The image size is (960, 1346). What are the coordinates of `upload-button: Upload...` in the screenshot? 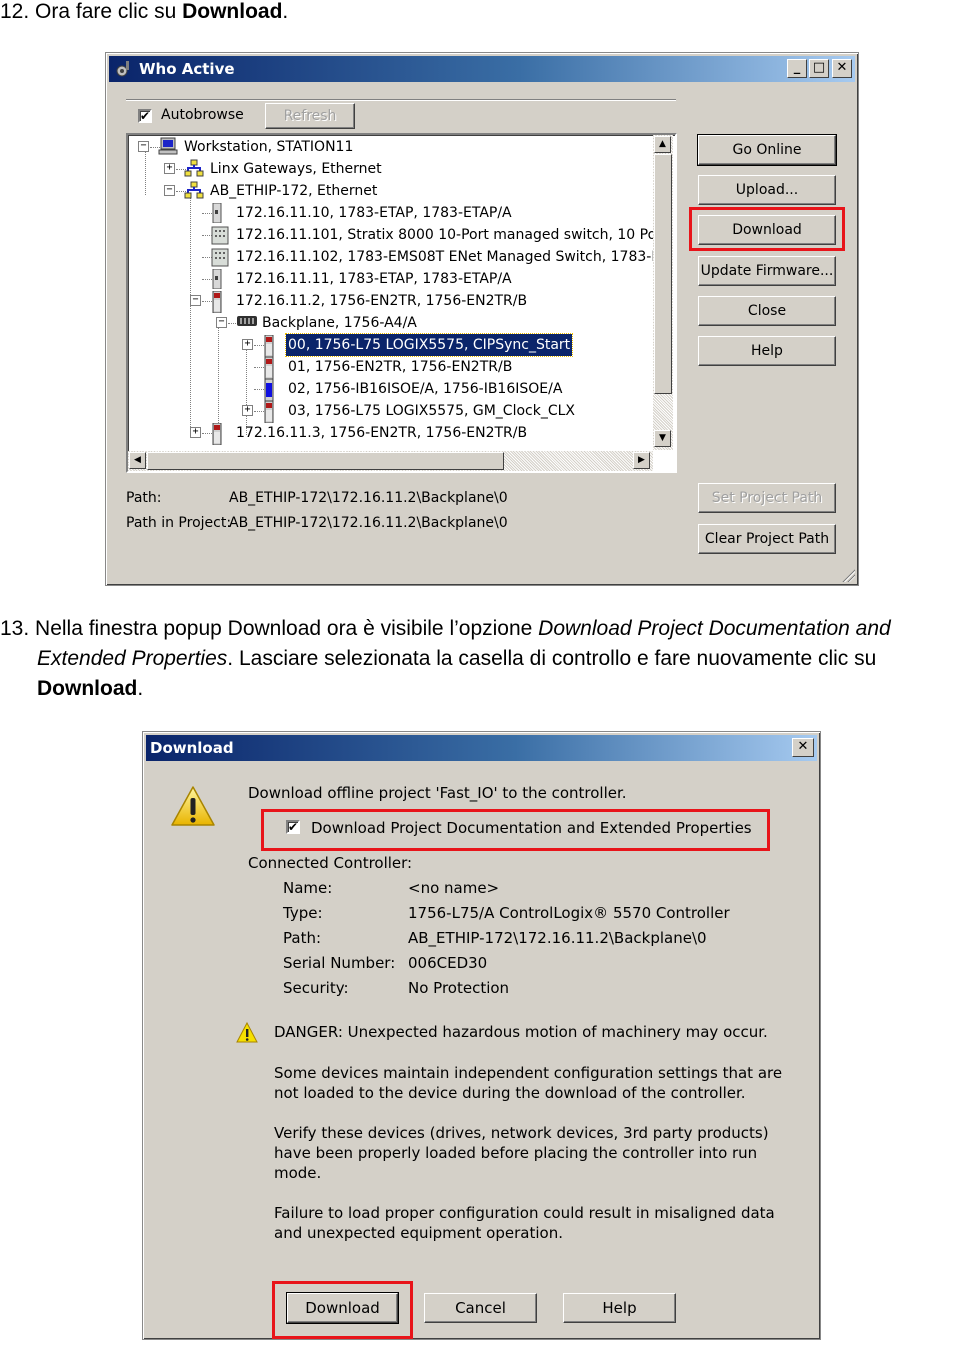 It's located at (767, 190).